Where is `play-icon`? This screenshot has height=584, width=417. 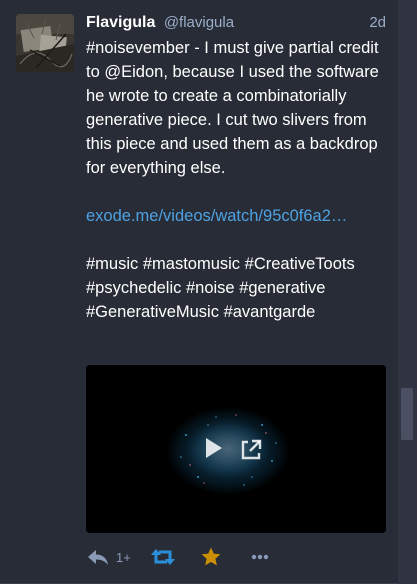 play-icon is located at coordinates (213, 448).